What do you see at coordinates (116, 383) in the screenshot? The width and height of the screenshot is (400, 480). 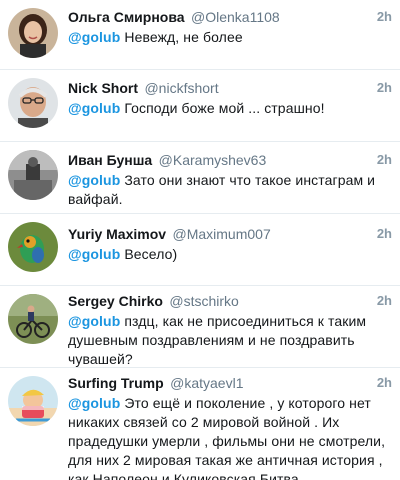 I see `author-name: Surfing Trump` at bounding box center [116, 383].